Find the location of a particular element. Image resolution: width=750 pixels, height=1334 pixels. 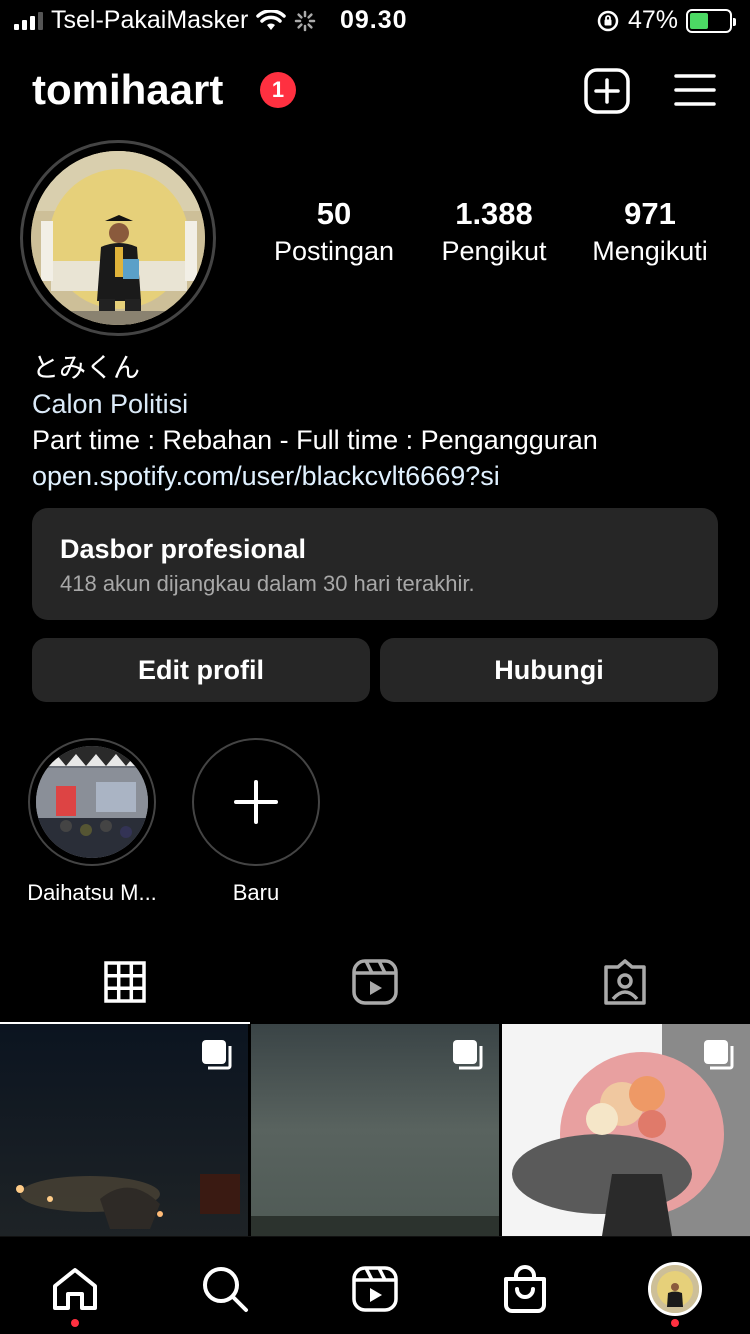

bottom-navigation is located at coordinates (375, 1285).